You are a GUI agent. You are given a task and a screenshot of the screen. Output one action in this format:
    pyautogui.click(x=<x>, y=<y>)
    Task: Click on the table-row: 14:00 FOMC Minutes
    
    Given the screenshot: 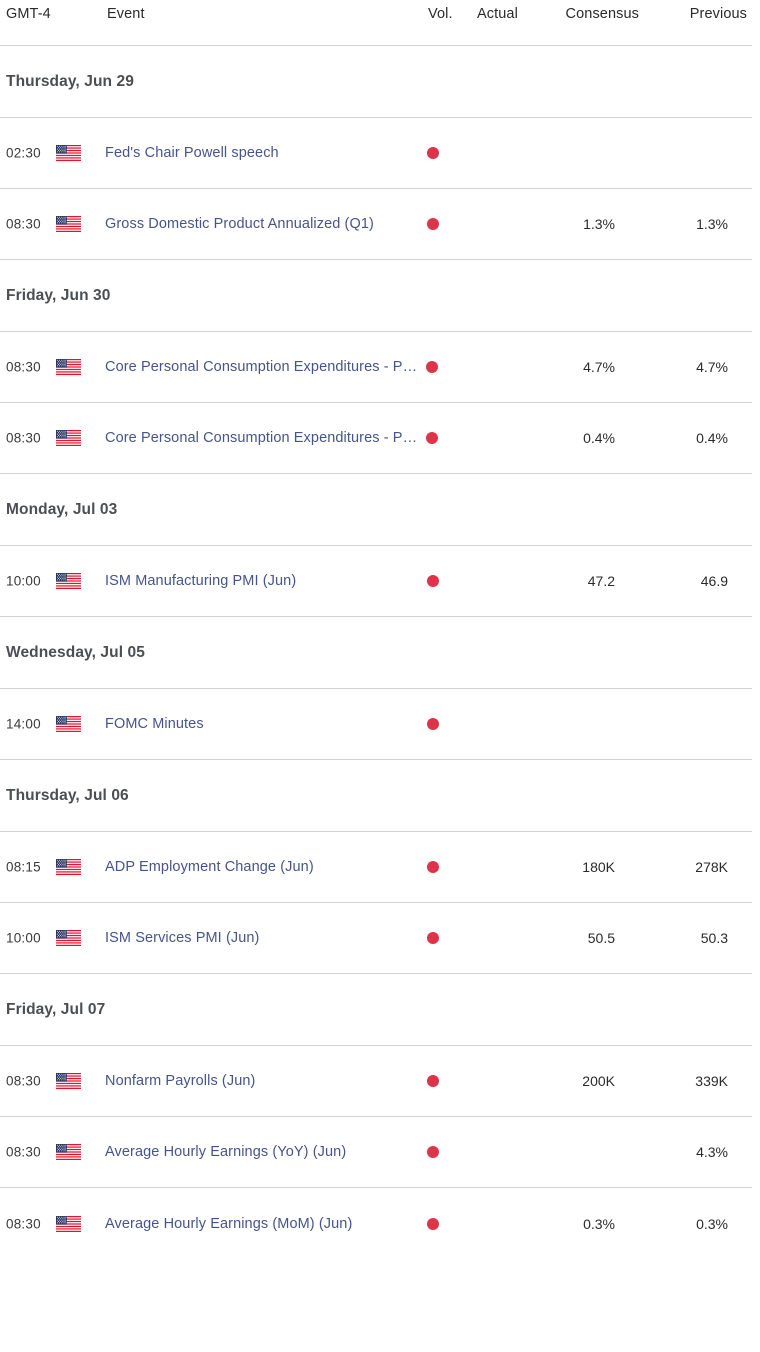 What is the action you would take?
    pyautogui.click(x=376, y=724)
    